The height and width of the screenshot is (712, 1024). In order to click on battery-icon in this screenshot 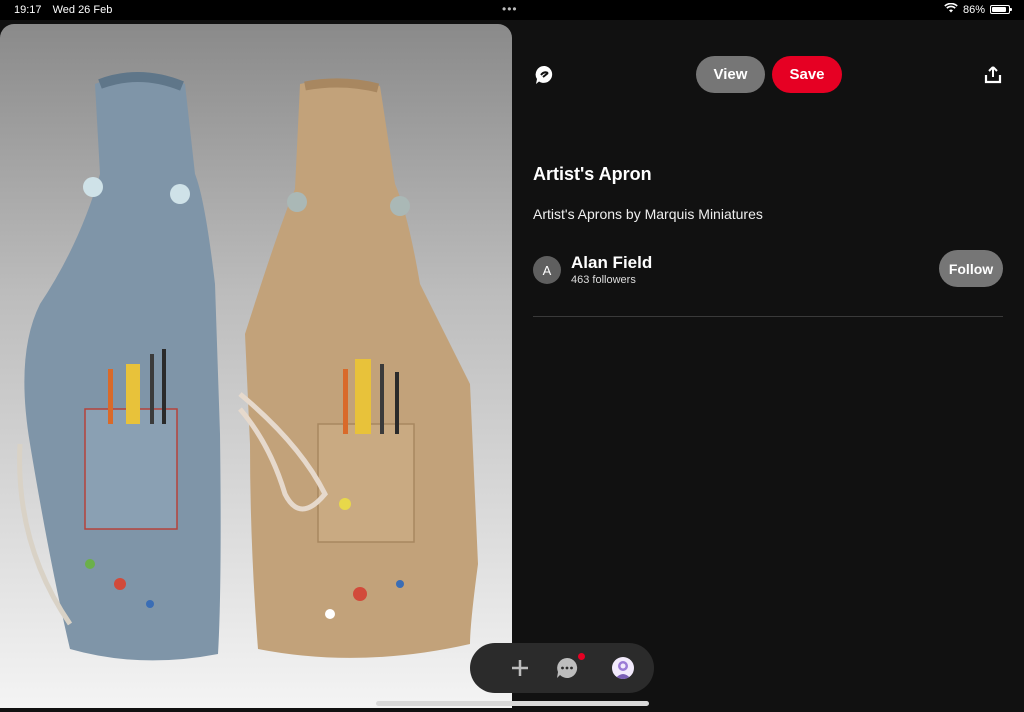, I will do `click(1001, 9)`.